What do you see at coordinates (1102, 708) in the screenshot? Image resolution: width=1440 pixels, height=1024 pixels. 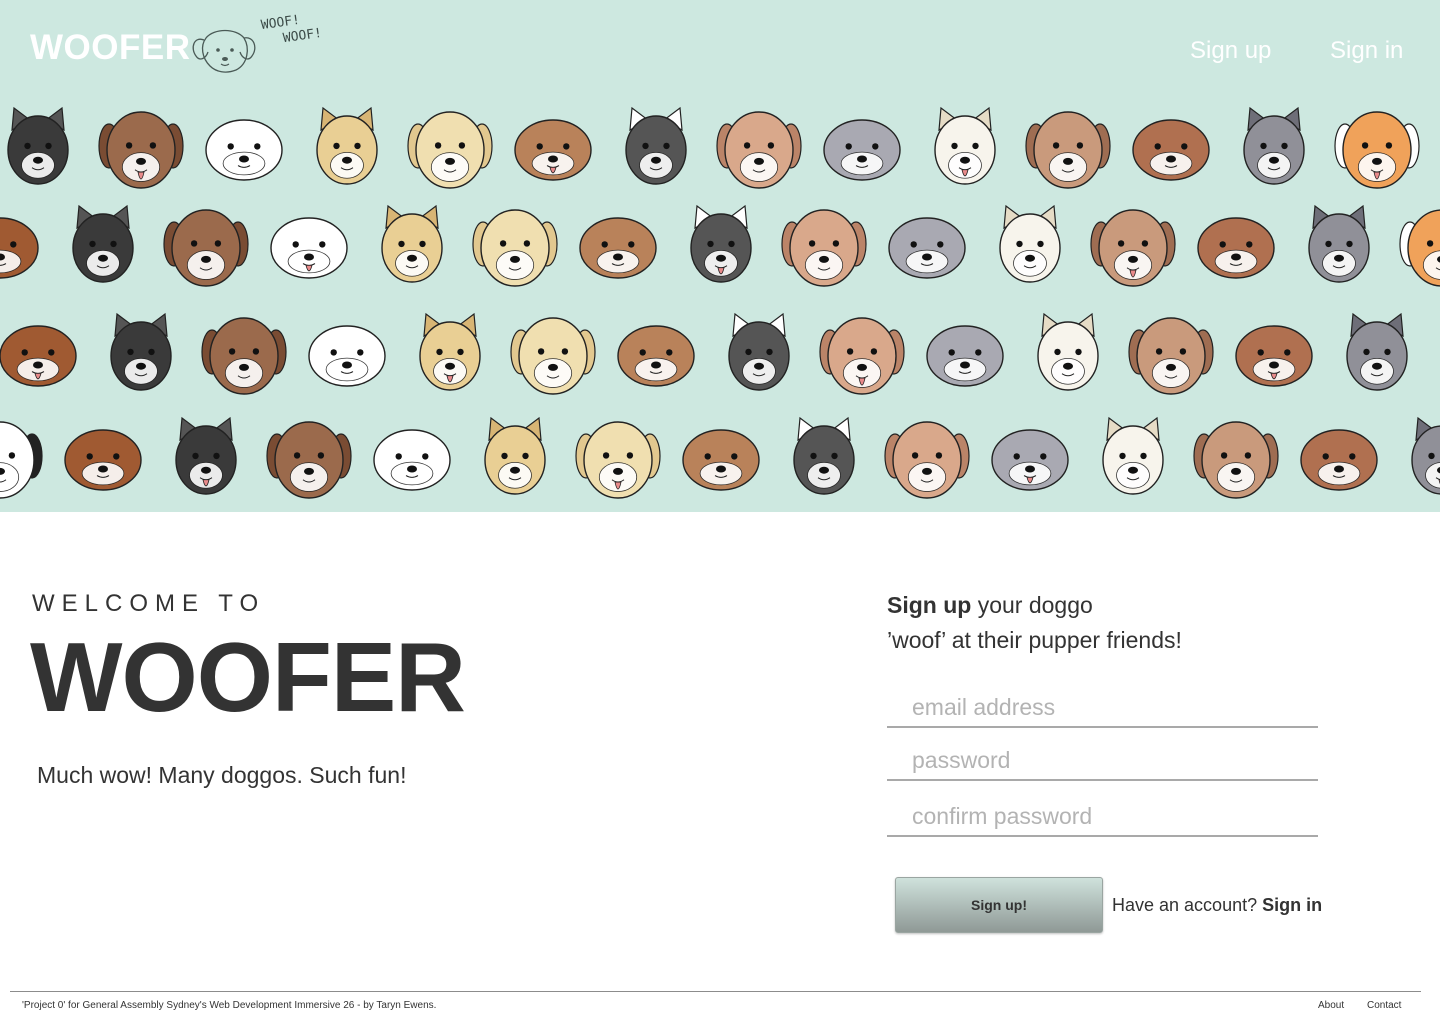 I see `email-field` at bounding box center [1102, 708].